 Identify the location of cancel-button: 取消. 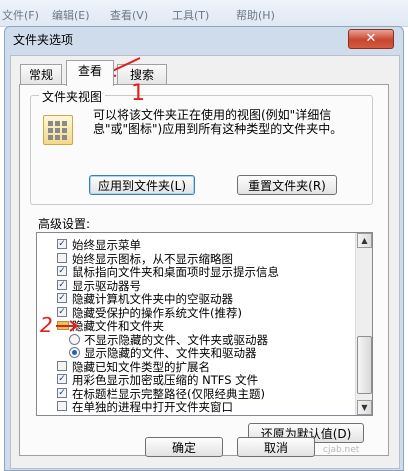
(276, 447).